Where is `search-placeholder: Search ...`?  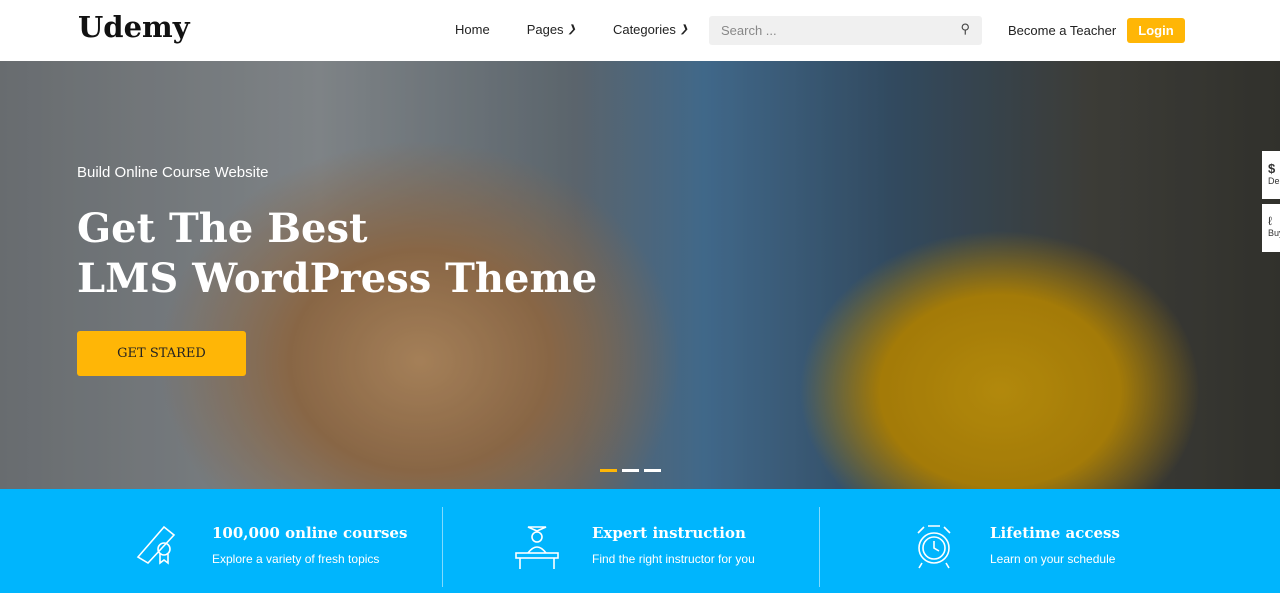
search-placeholder: Search ... is located at coordinates (749, 30).